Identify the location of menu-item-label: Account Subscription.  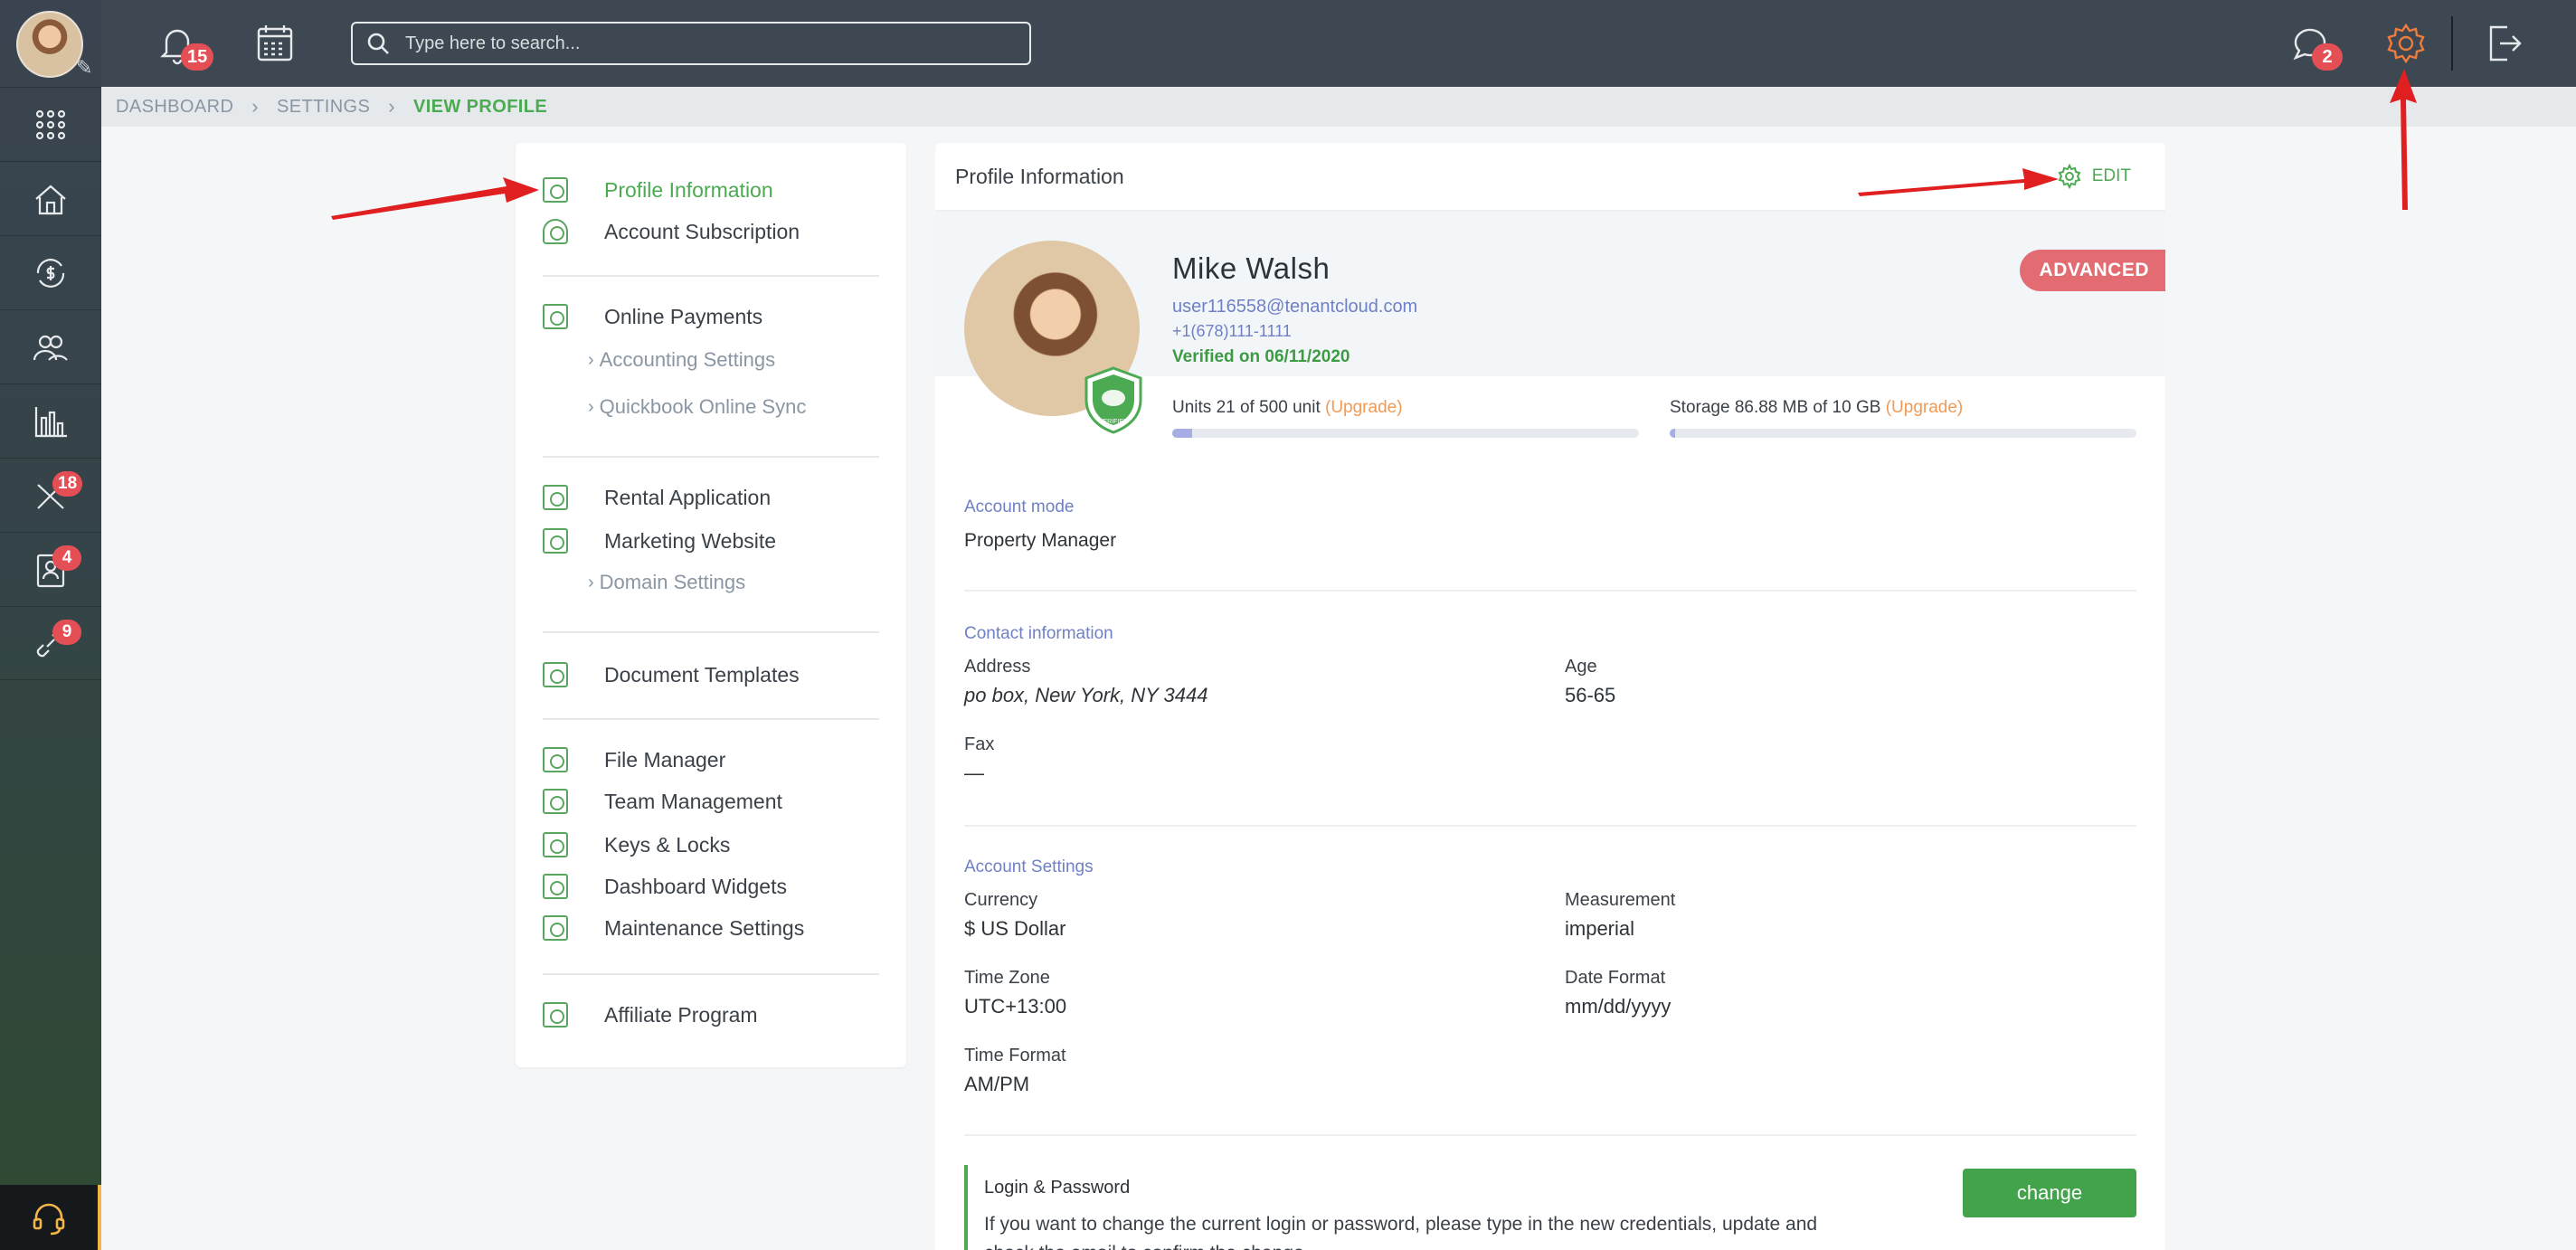
(702, 231).